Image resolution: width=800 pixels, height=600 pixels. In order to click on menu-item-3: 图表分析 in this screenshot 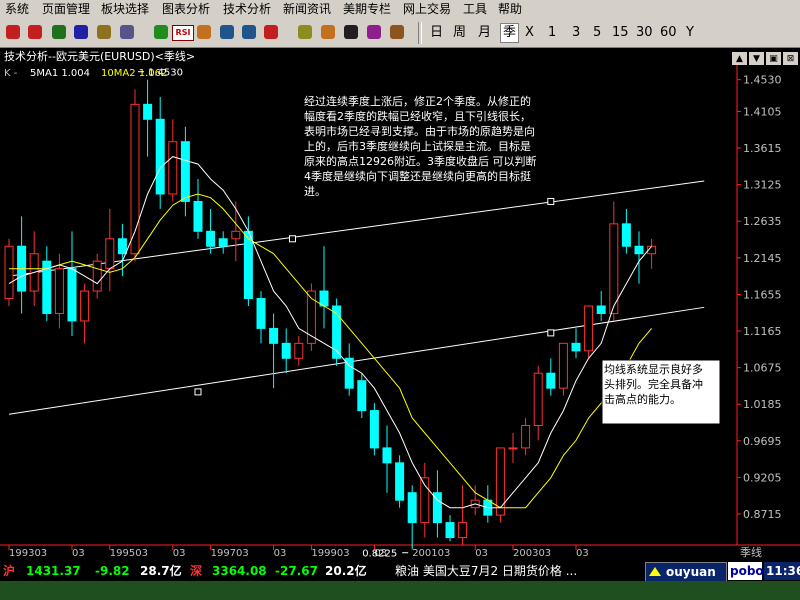, I will do `click(186, 9)`.